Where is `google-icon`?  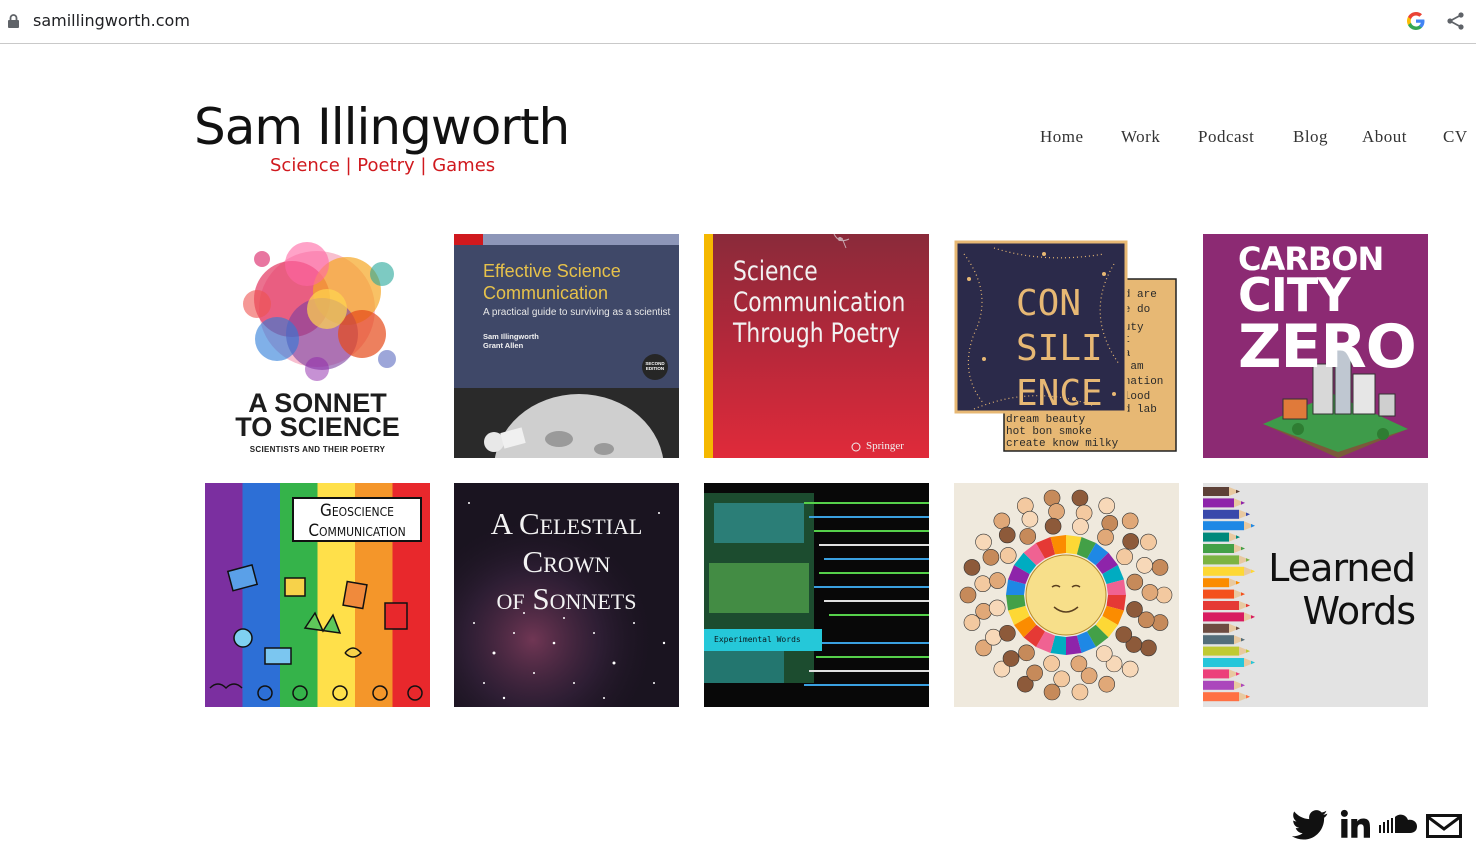 google-icon is located at coordinates (1416, 21).